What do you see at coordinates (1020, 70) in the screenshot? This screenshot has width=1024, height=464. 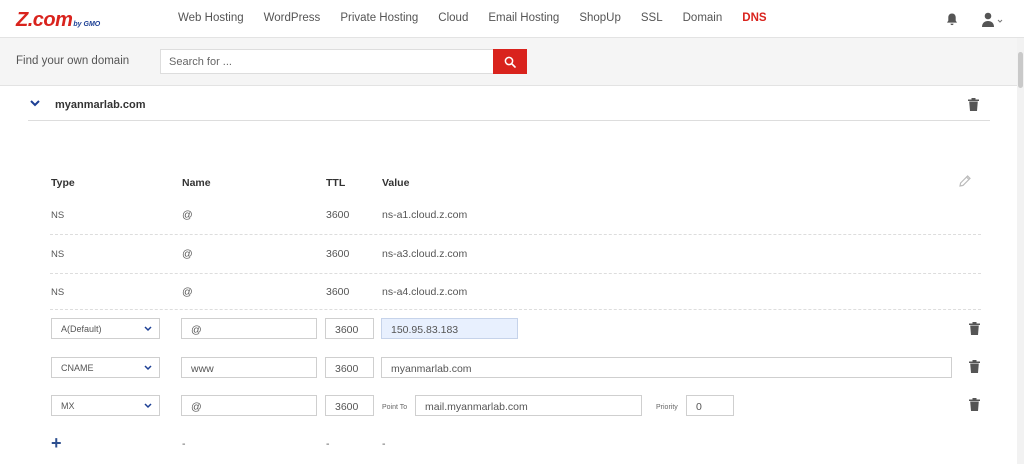 I see `scrollbar-thumb` at bounding box center [1020, 70].